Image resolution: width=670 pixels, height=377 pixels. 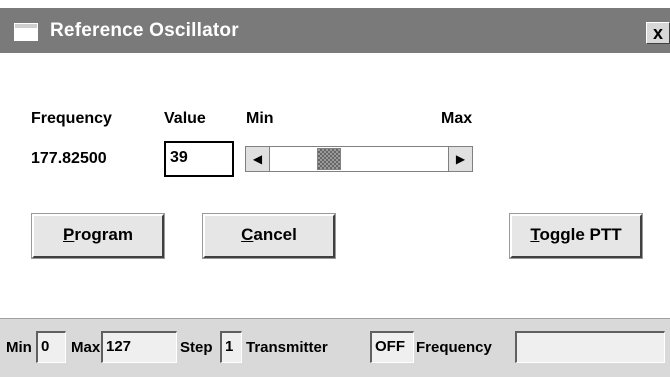 I want to click on status-frequency-label: Frequency, so click(x=454, y=347).